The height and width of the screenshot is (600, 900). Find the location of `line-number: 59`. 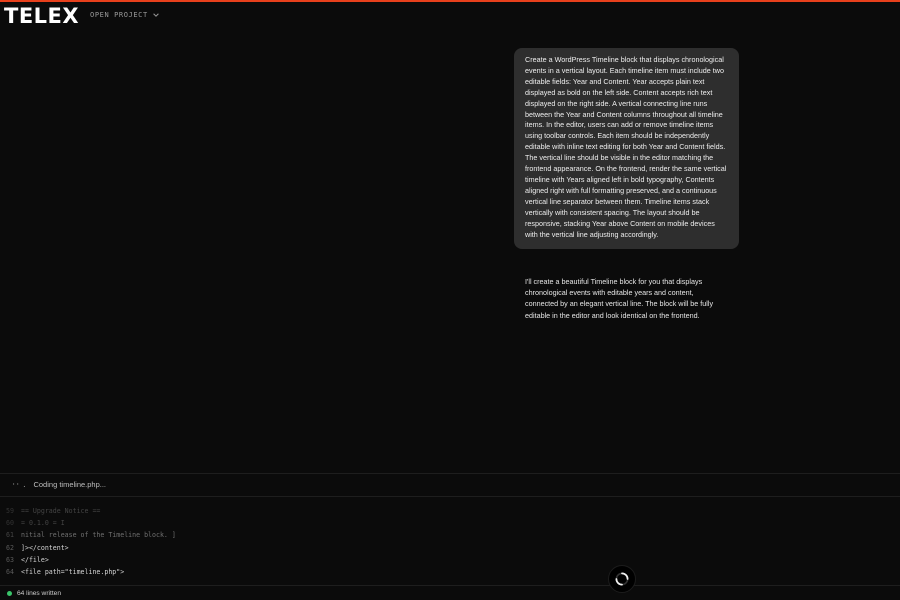

line-number: 59 is located at coordinates (10, 511).